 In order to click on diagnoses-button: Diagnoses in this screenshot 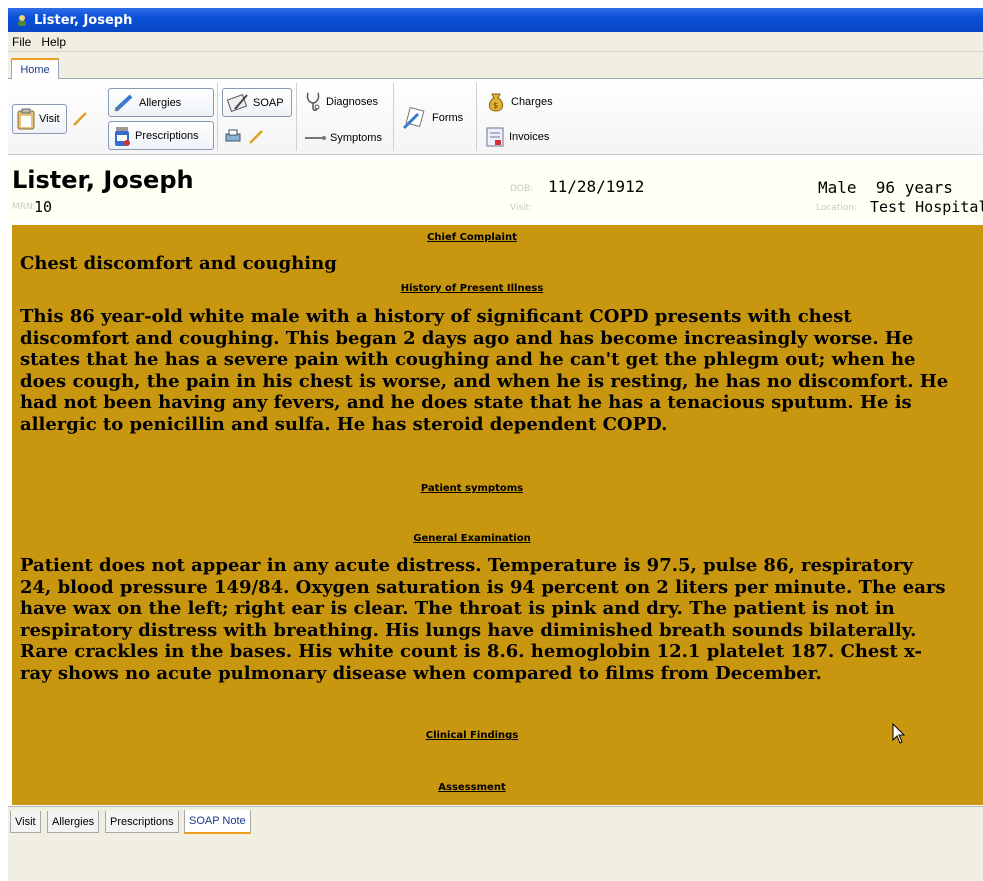, I will do `click(341, 102)`.